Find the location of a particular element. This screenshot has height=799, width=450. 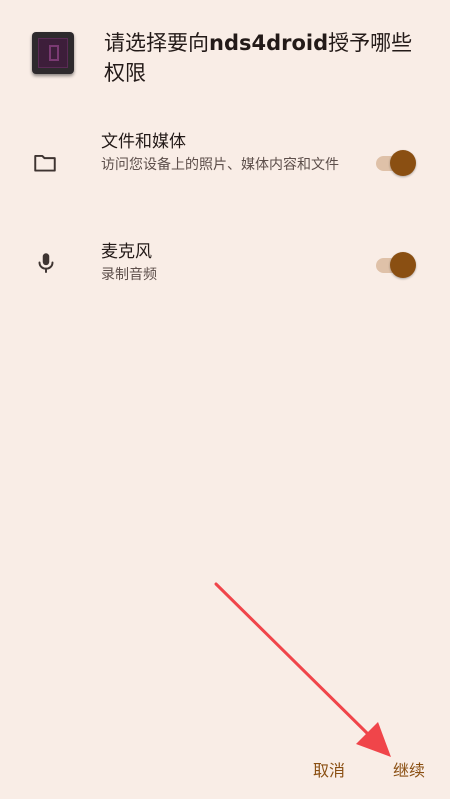

files-media-toggle is located at coordinates (396, 163).